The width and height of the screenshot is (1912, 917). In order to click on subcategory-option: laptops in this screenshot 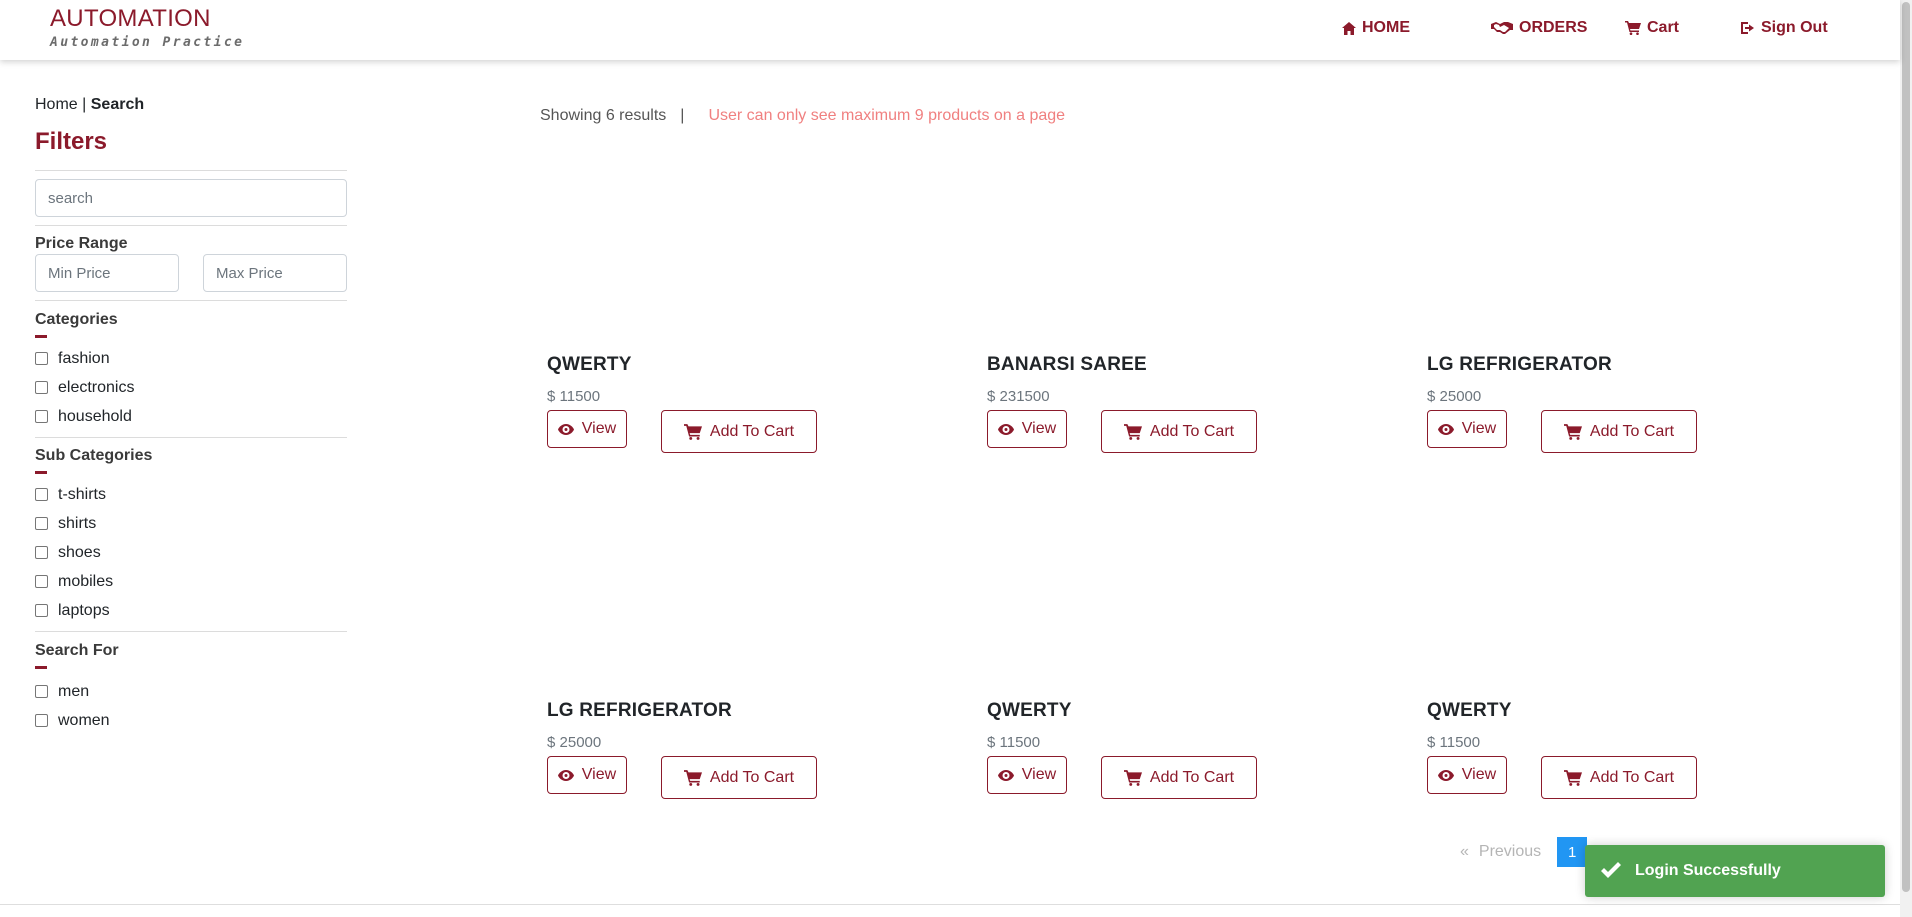, I will do `click(191, 610)`.